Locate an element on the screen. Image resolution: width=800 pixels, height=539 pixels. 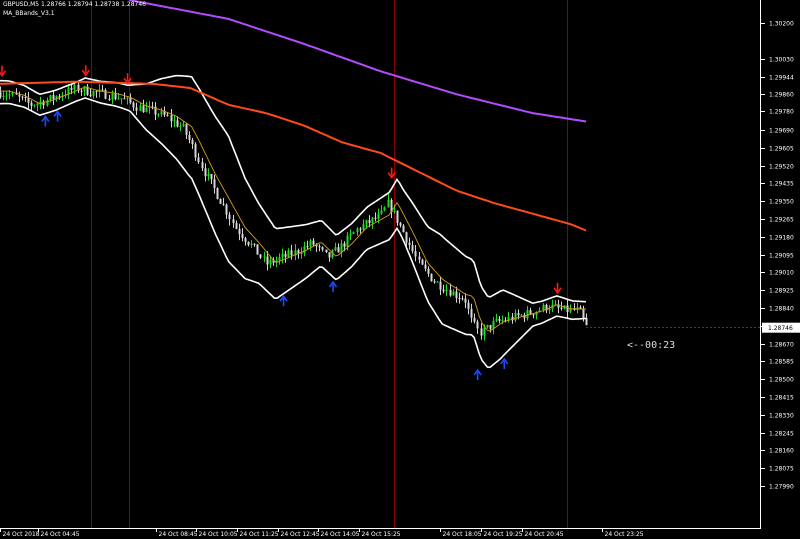
time-tick-label: 24 Oct 2018 is located at coordinates (21, 534).